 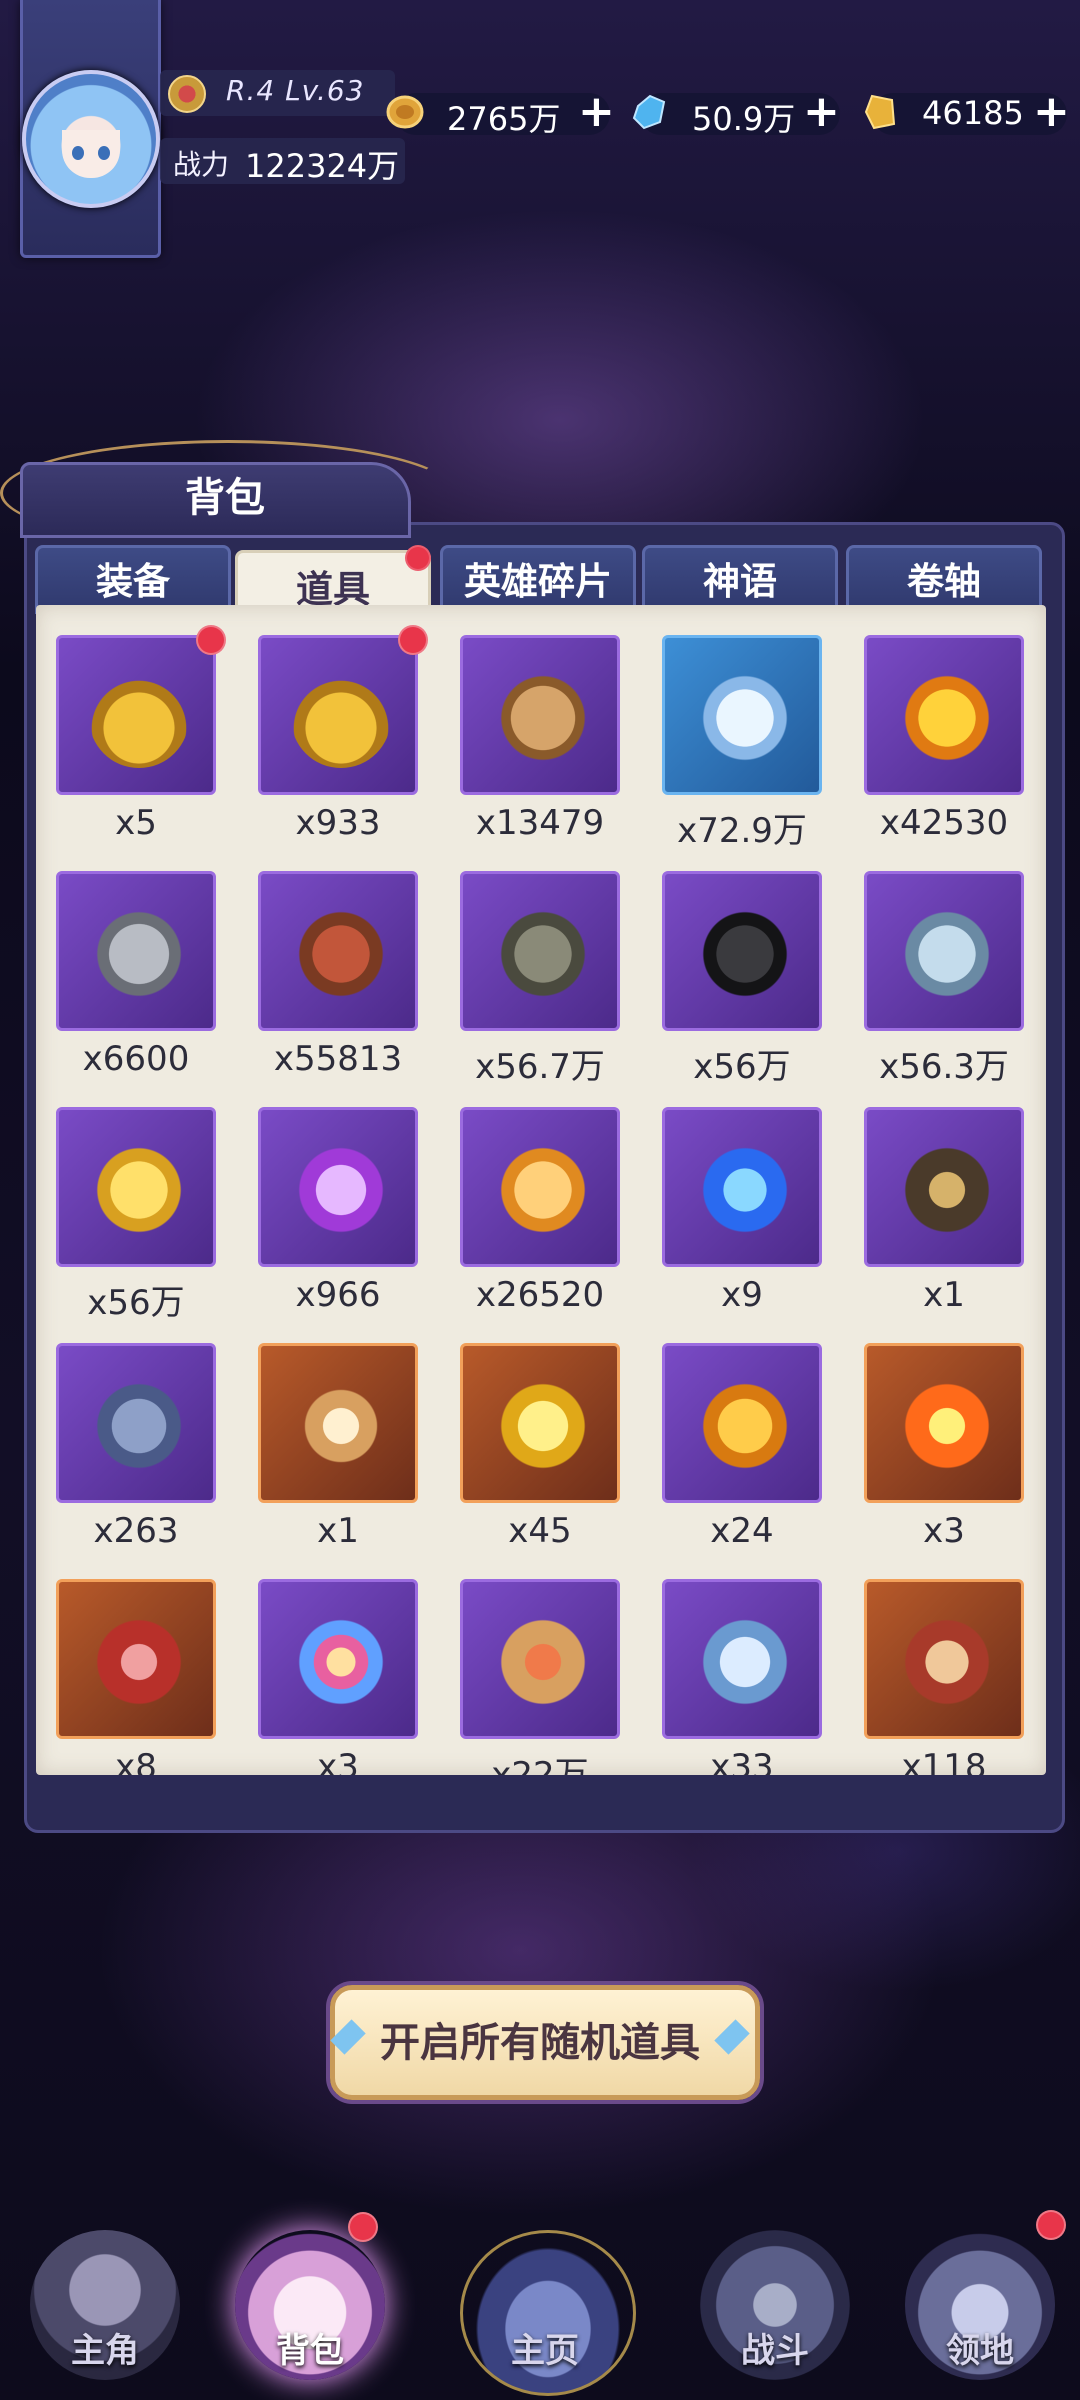 I want to click on nav-bag-label: 背包, so click(x=310, y=2347).